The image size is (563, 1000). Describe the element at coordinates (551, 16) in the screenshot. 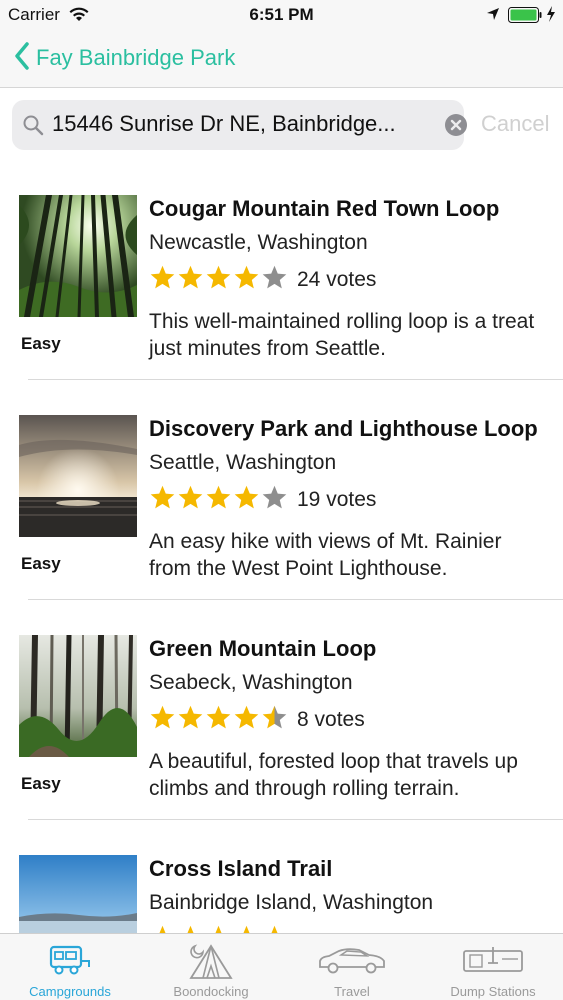

I see `charging-icon` at that location.